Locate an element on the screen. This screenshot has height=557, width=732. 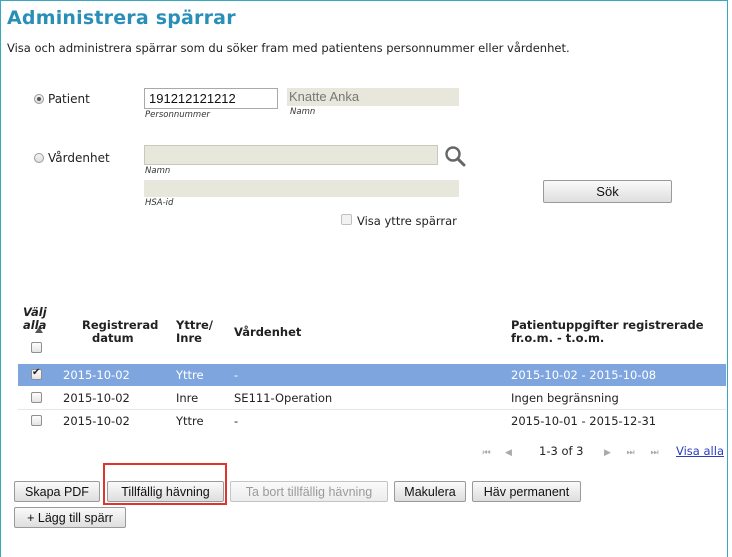
vardenhet-label: Vårdenhet is located at coordinates (79, 158).